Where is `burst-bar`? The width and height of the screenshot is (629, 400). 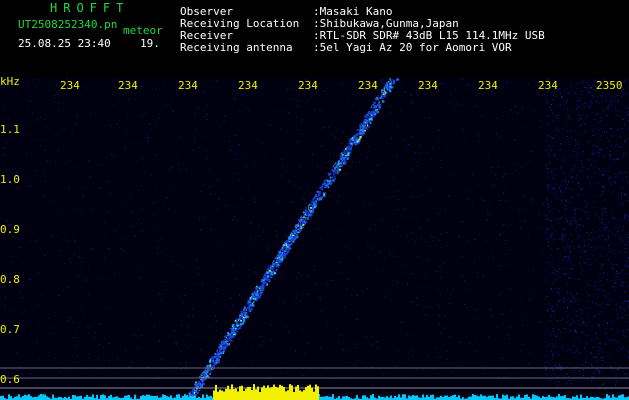 burst-bar is located at coordinates (290, 392).